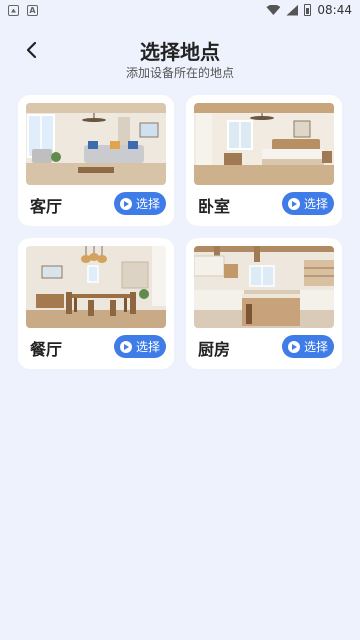 This screenshot has width=360, height=640. I want to click on room-card-kitchen: 厨房 选择, so click(264, 303).